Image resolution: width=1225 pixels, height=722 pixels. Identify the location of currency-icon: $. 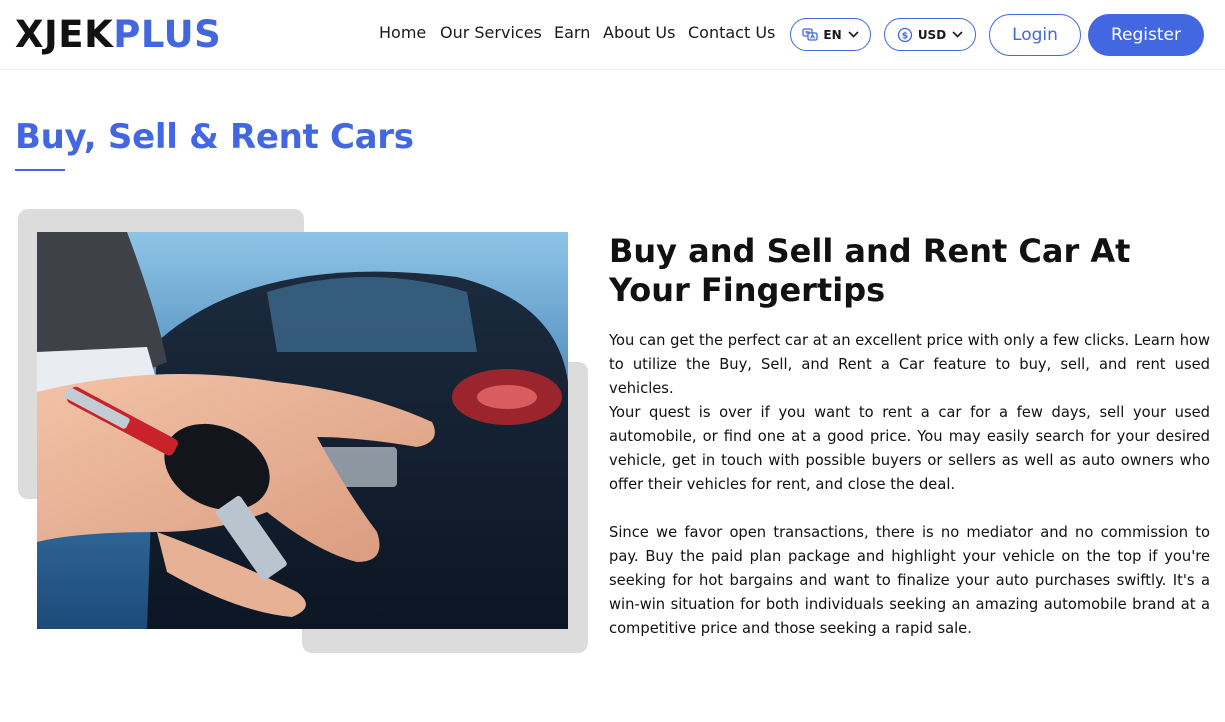
(904, 34).